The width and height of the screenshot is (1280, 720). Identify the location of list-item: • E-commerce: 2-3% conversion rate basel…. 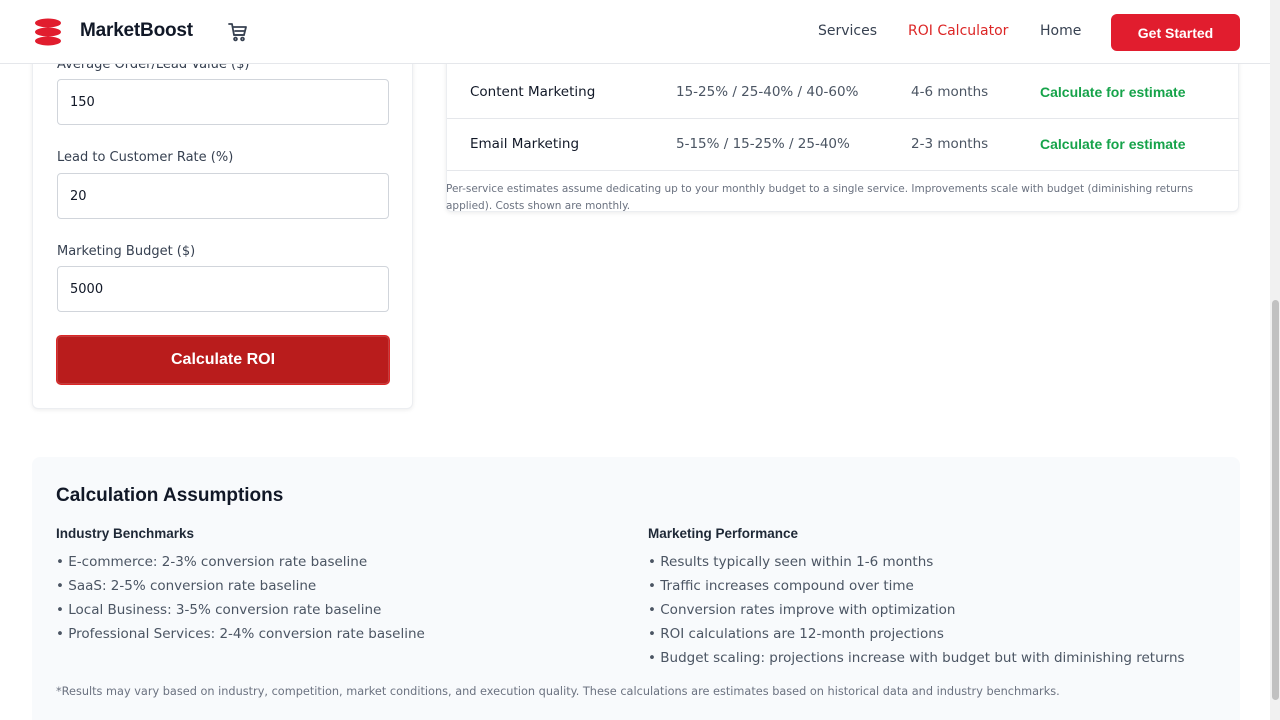
(212, 562).